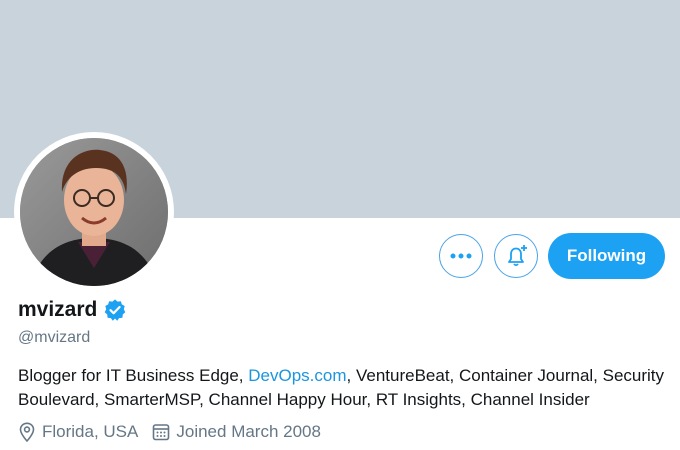  I want to click on bell-plus-icon, so click(517, 256).